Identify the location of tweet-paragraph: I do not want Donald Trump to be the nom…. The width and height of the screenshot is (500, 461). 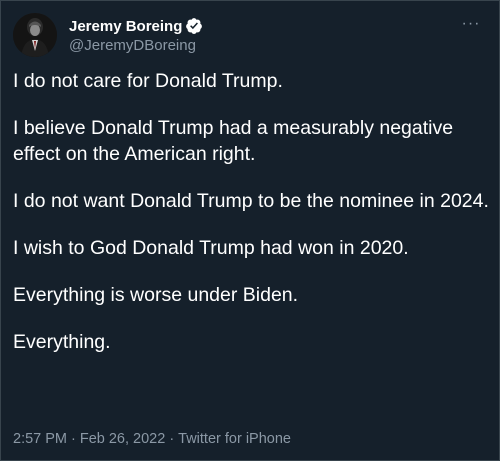
(251, 201).